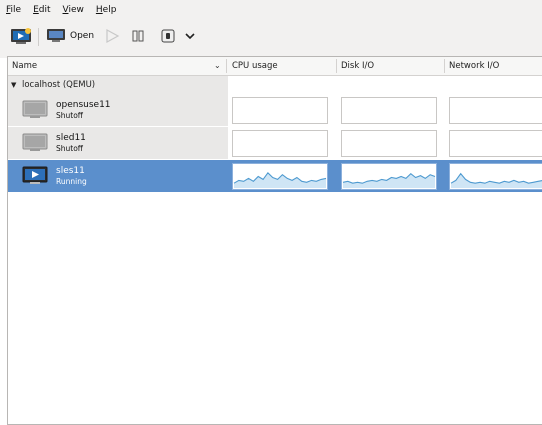  I want to click on toolbar-separator, so click(38, 37).